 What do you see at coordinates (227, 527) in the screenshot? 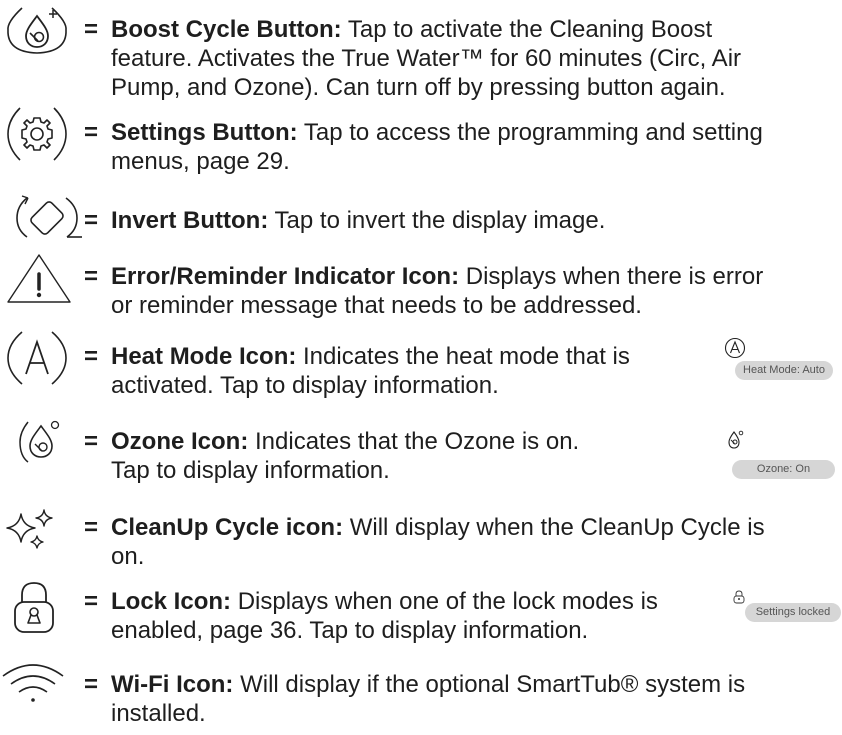
I see `term-cleanup: CleanUp Cycle icon:` at bounding box center [227, 527].